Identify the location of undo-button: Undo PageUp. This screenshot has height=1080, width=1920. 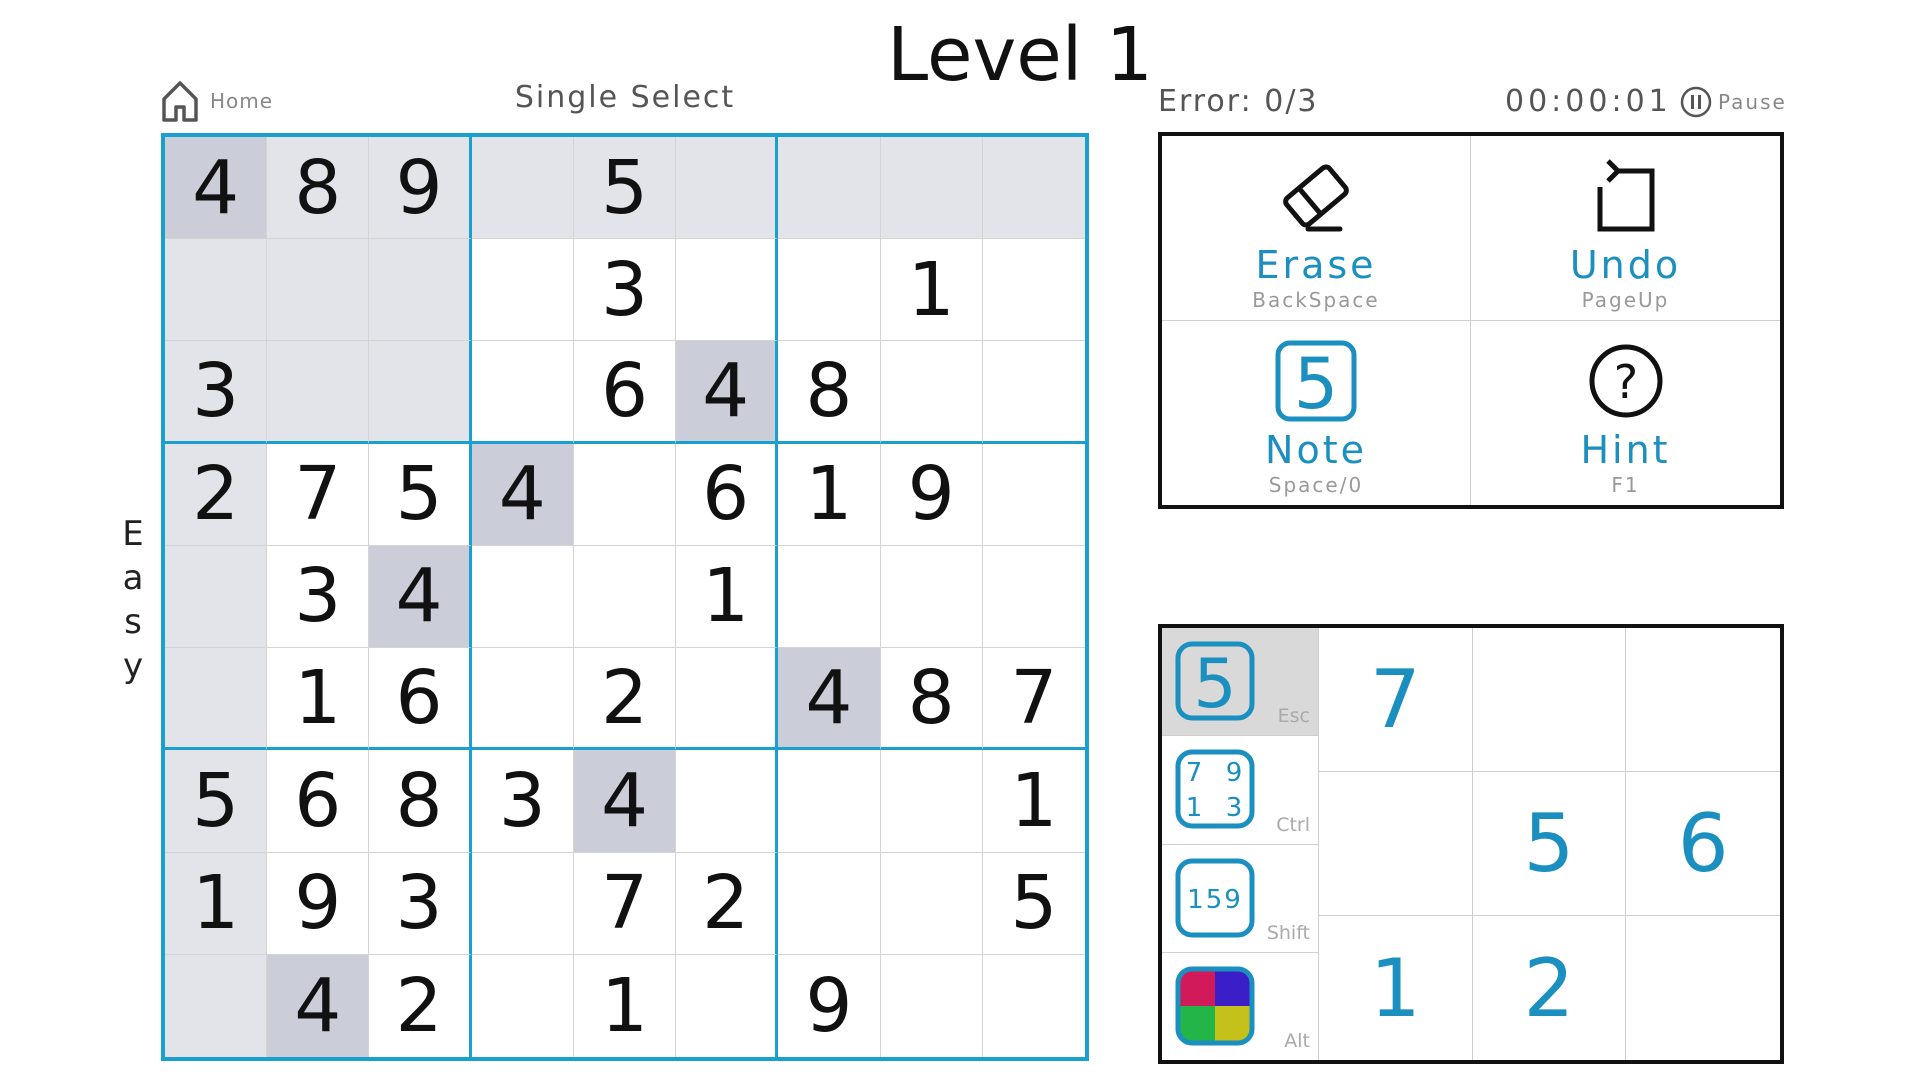
(1625, 228).